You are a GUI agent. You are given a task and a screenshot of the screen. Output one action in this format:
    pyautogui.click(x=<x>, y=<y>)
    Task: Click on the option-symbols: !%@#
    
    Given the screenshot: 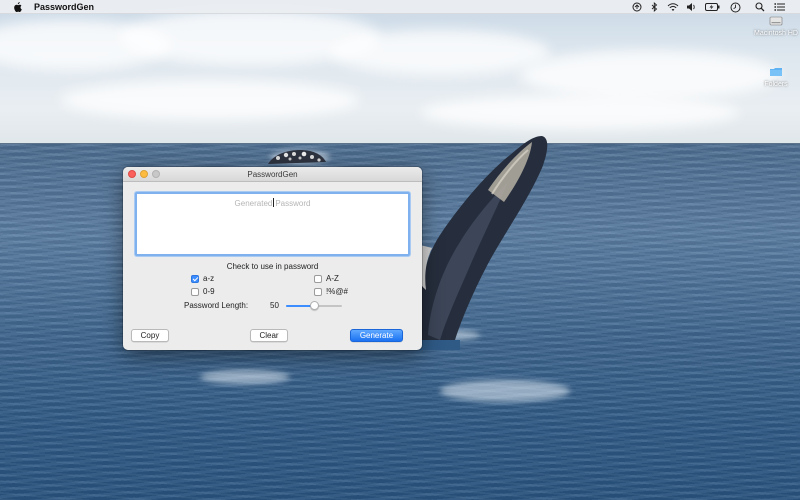 What is the action you would take?
    pyautogui.click(x=331, y=292)
    